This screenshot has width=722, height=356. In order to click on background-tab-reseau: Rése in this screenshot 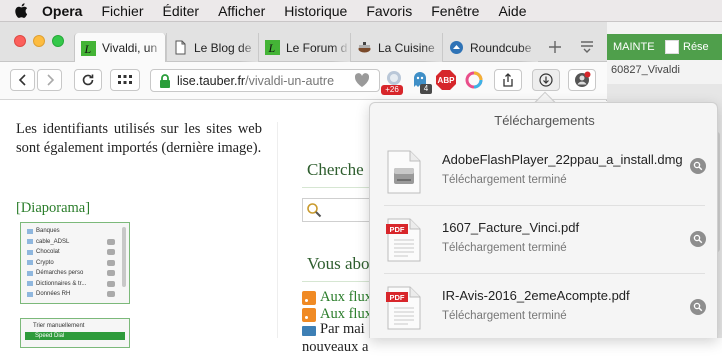, I will do `click(687, 47)`.